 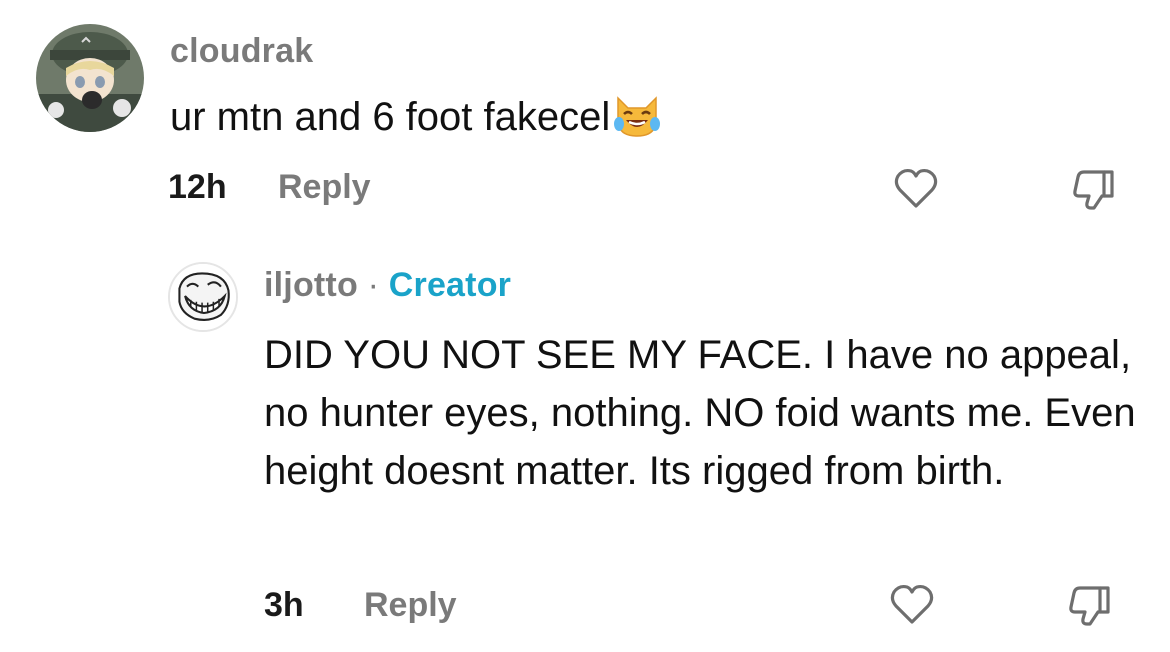 I want to click on comment-username: iljotto · Creator, so click(x=387, y=285).